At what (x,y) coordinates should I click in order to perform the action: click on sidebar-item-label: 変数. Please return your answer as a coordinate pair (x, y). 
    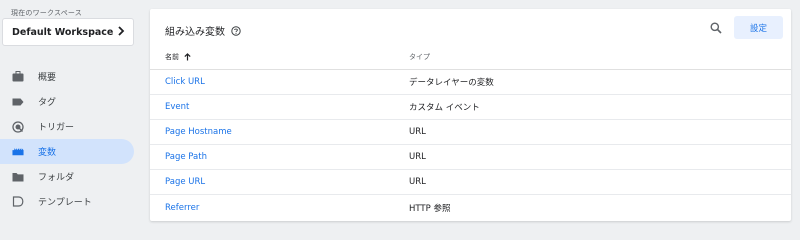
    Looking at the image, I should click on (47, 153).